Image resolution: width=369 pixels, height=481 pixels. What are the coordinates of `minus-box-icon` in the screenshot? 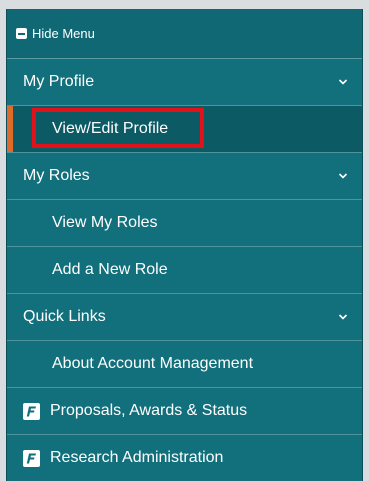 It's located at (21, 33).